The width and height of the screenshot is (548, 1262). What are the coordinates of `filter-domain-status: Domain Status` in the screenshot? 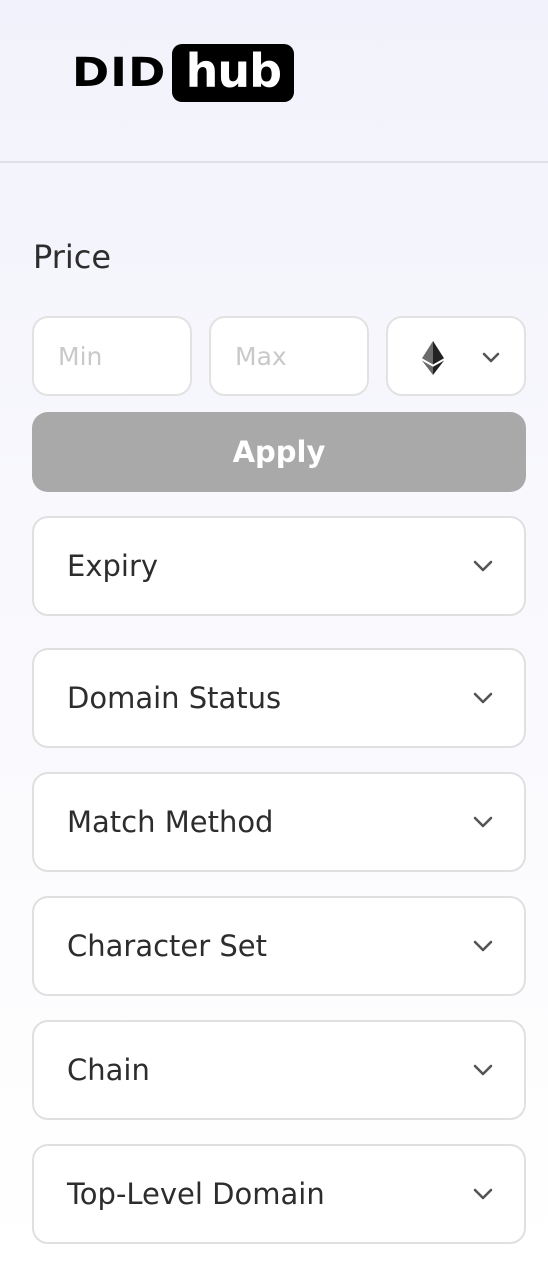 It's located at (279, 698).